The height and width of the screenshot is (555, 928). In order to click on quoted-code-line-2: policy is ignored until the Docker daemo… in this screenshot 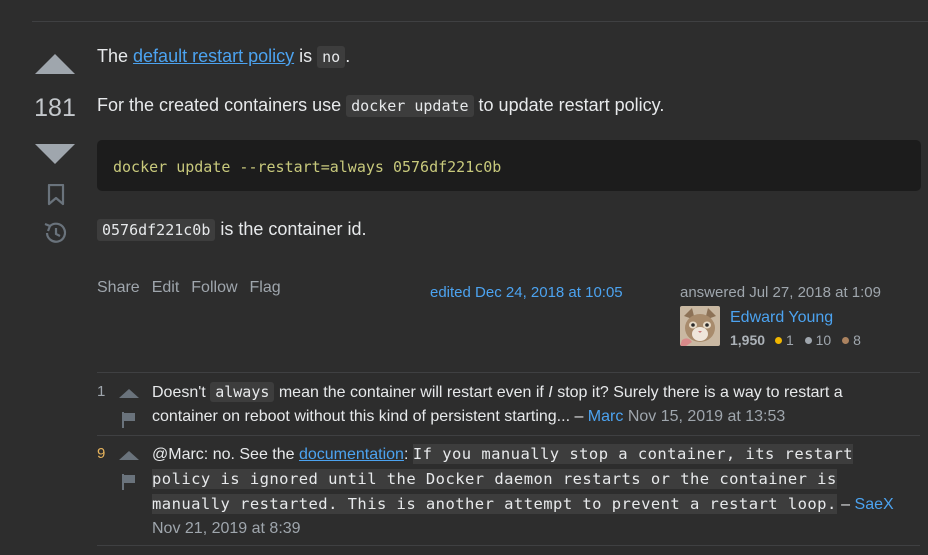, I will do `click(494, 479)`.